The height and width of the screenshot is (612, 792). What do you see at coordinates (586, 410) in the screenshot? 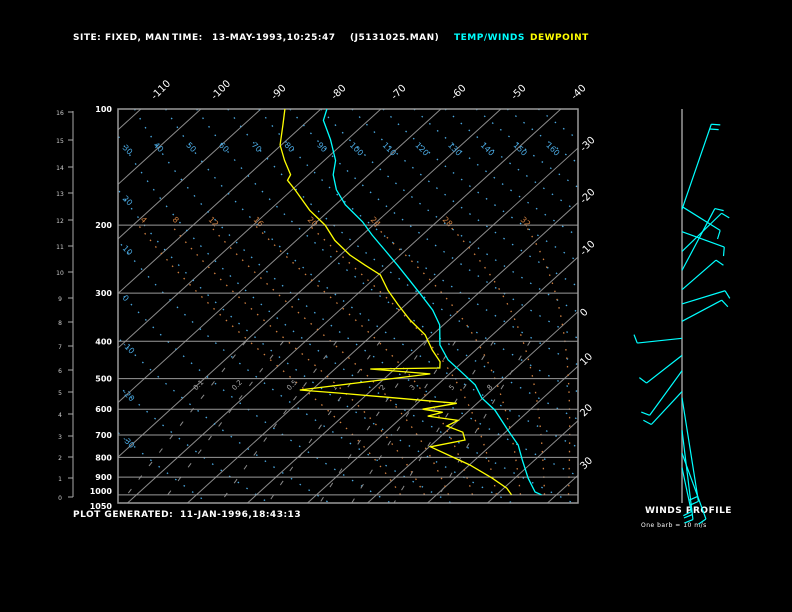
I see `right-temp-label: 20` at bounding box center [586, 410].